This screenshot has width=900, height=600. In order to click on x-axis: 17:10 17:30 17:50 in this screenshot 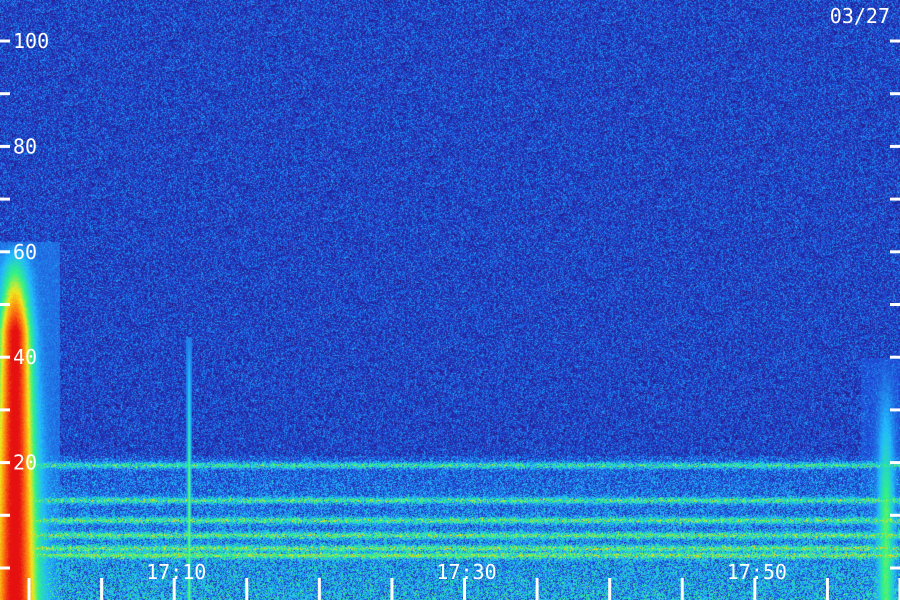, I will do `click(463, 580)`.